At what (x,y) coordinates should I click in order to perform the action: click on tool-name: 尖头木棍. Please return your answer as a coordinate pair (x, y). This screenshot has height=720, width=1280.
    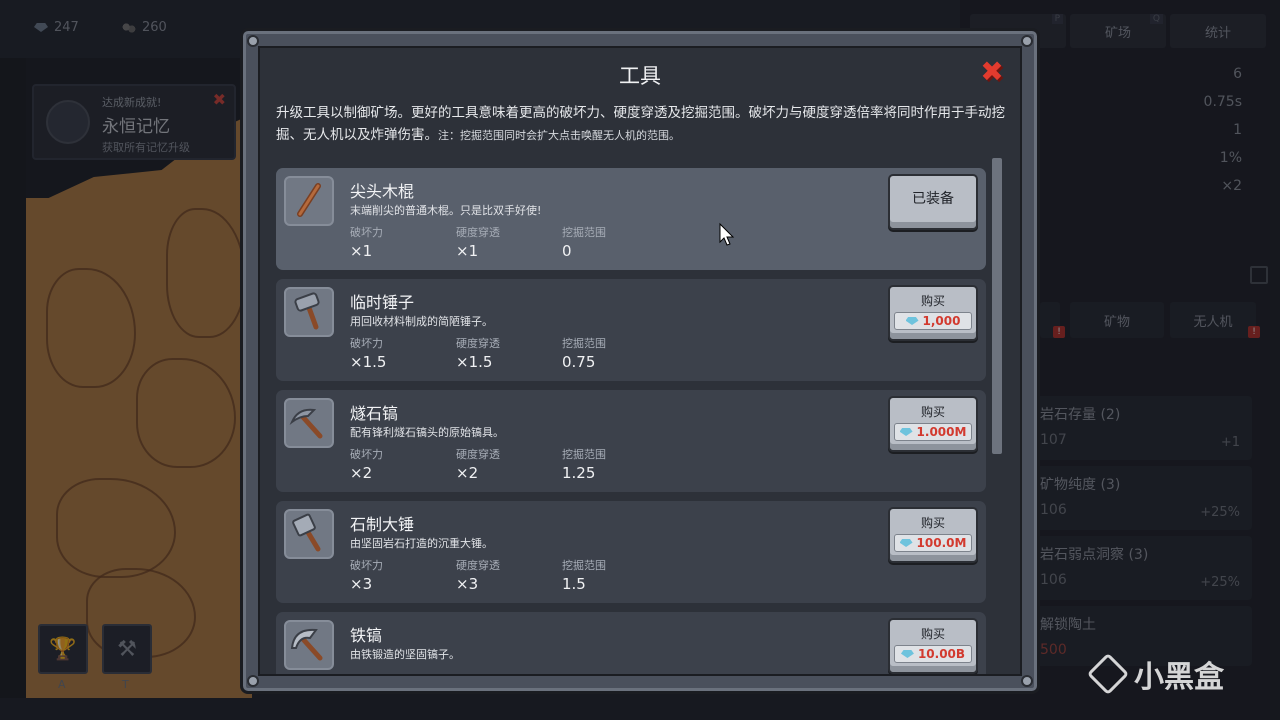
    Looking at the image, I should click on (382, 191).